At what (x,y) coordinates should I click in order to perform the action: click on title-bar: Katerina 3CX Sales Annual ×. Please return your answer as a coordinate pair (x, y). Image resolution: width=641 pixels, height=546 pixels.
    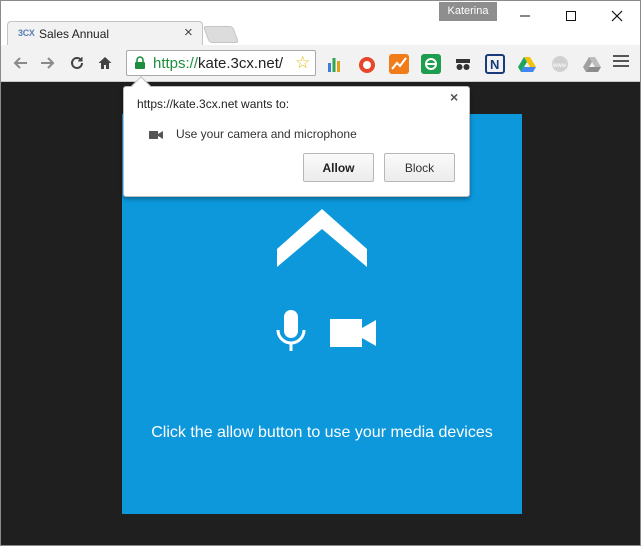
    Looking at the image, I should click on (320, 23).